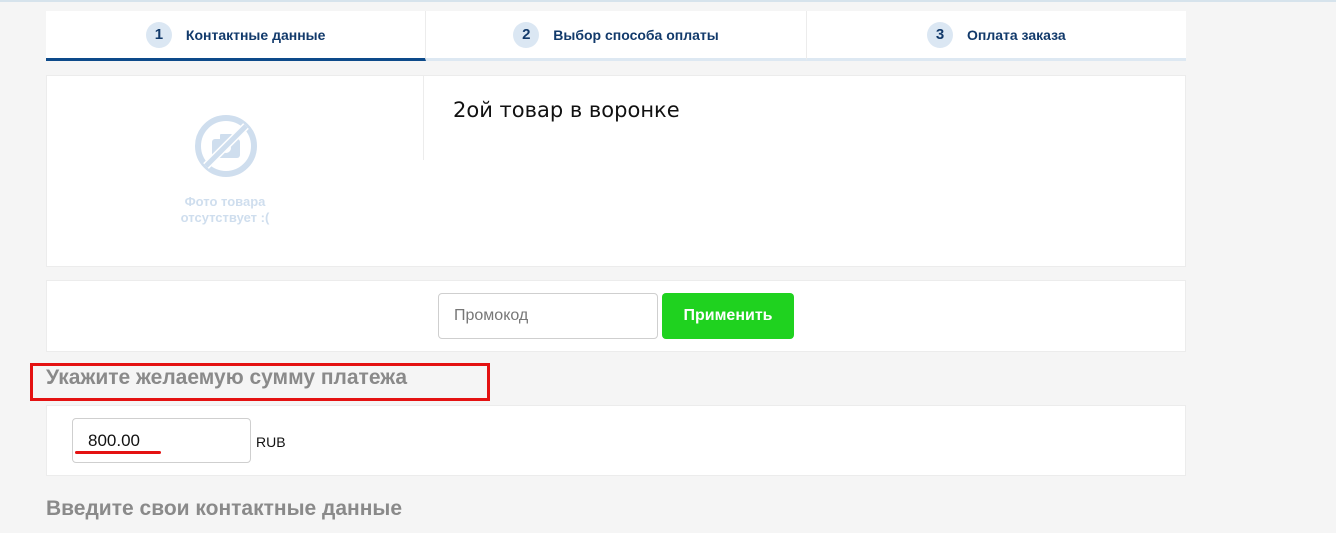 This screenshot has width=1336, height=533. What do you see at coordinates (227, 377) in the screenshot?
I see `payment-amount-heading: Укажите желаемую сумму платежа` at bounding box center [227, 377].